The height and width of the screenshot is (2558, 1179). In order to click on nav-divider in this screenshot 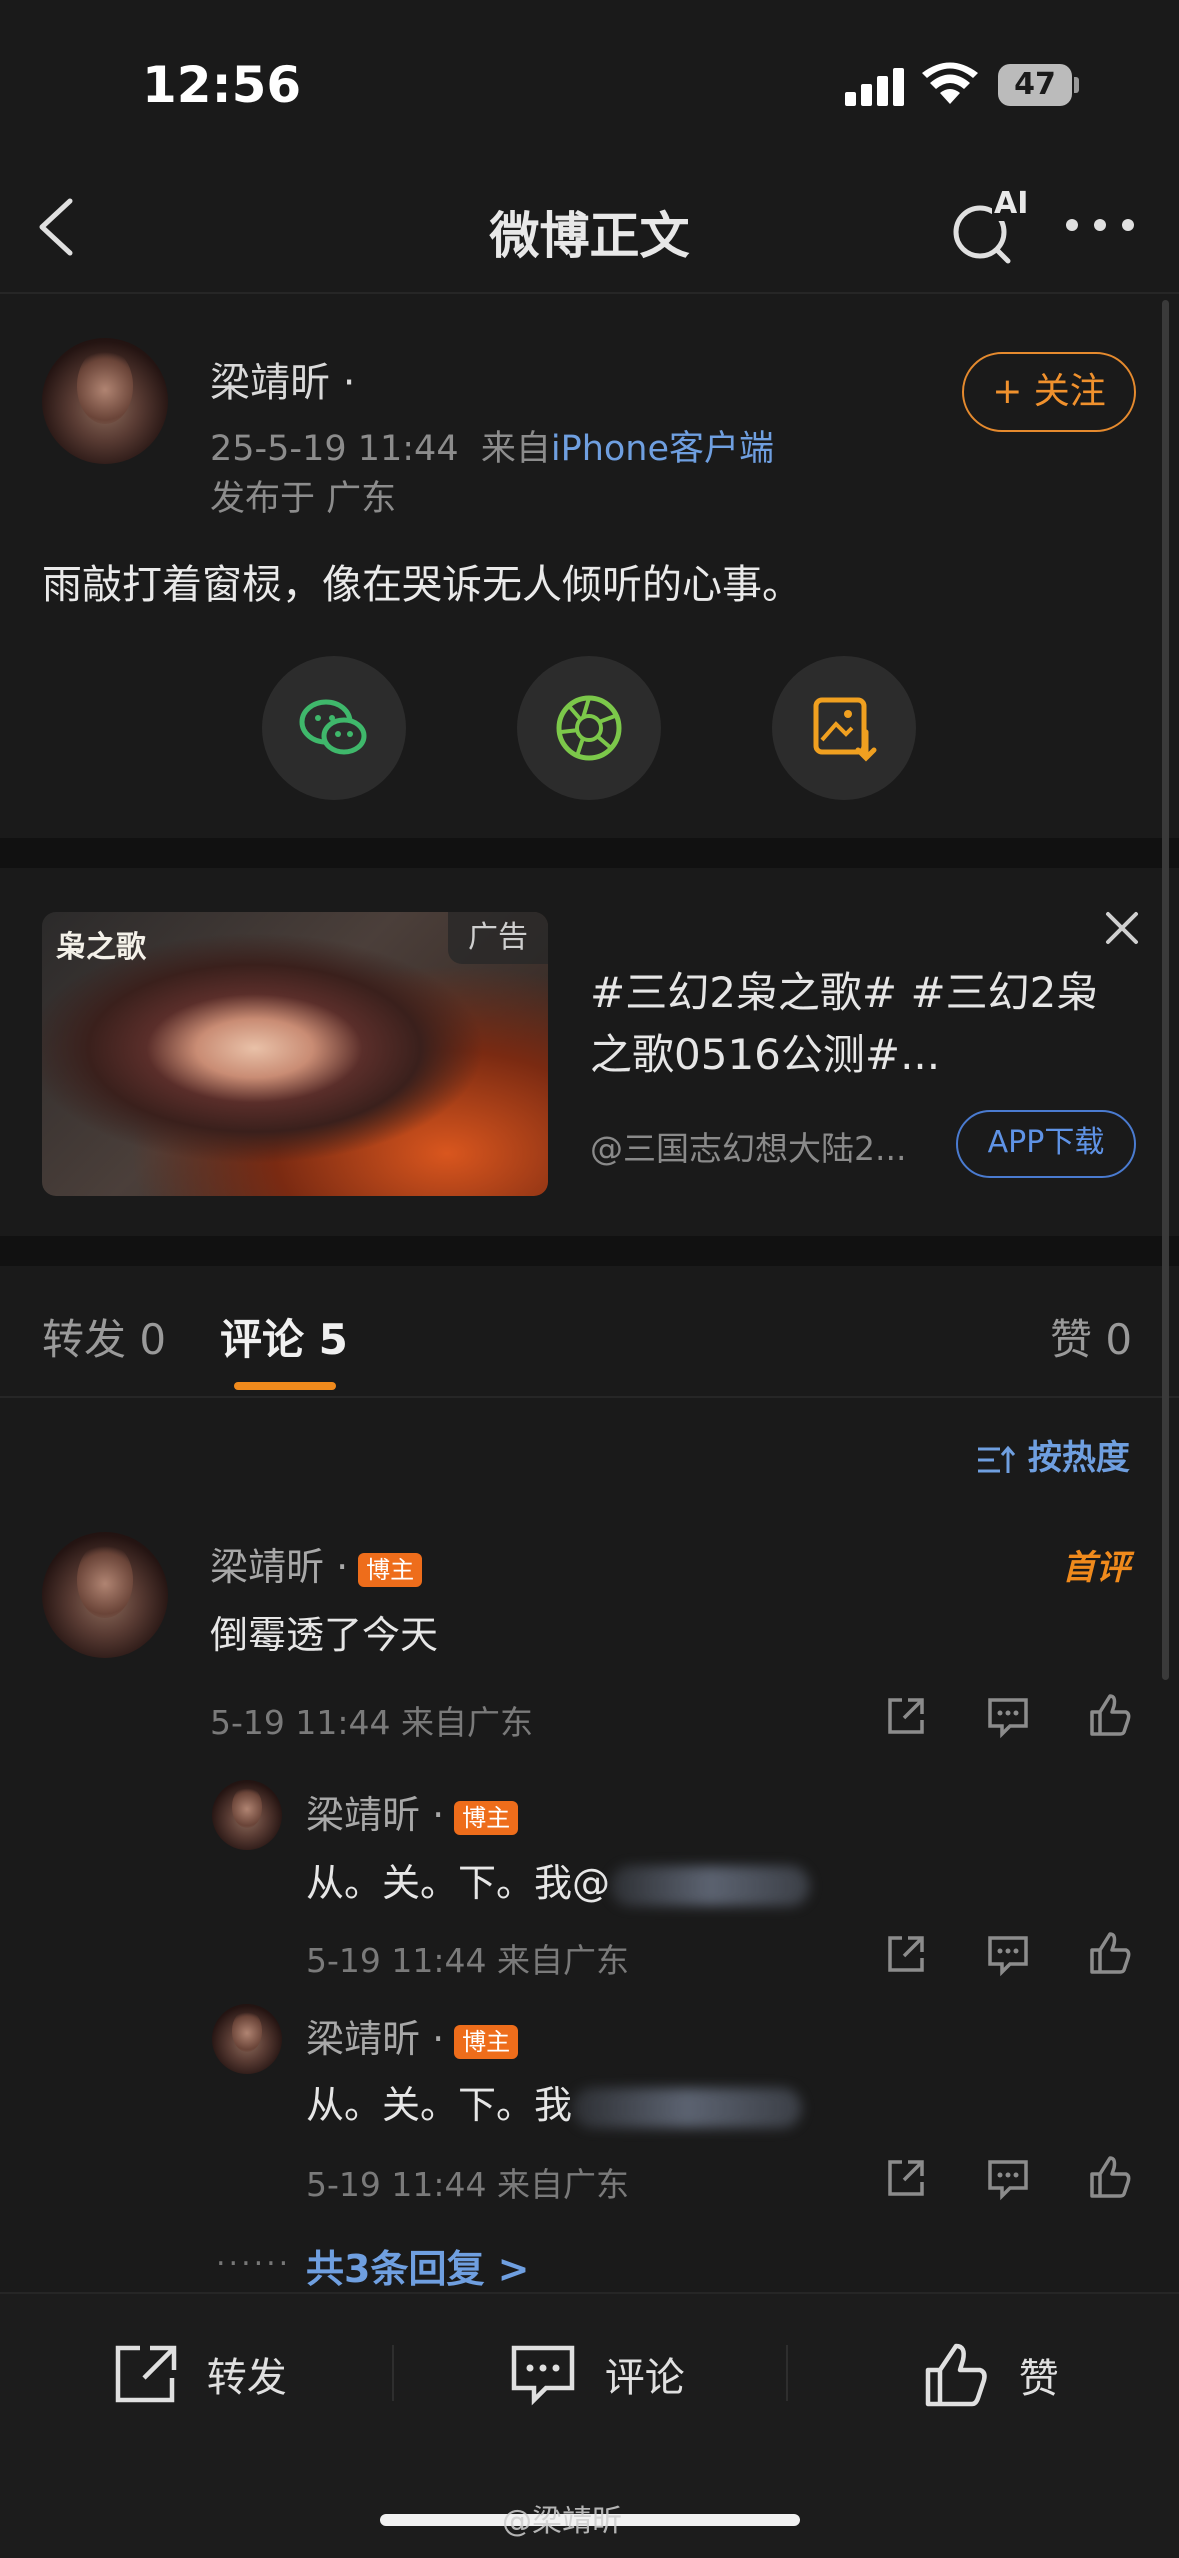, I will do `click(589, 293)`.